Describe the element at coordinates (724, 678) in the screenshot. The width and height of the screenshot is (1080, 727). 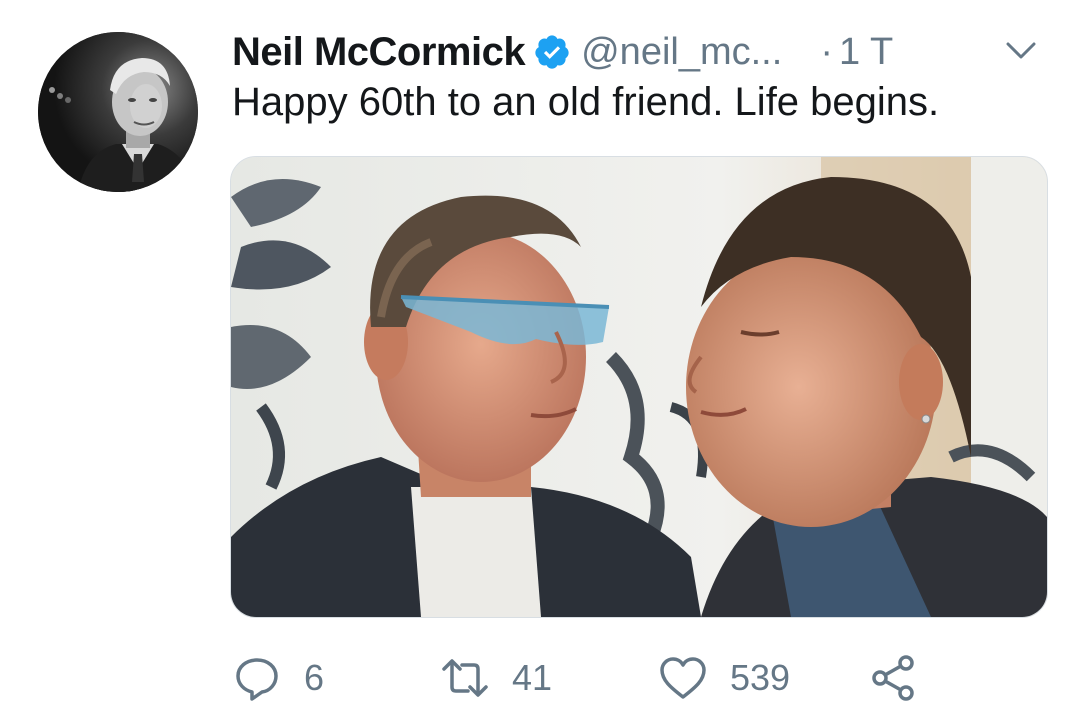
I see `like-button: 539` at that location.